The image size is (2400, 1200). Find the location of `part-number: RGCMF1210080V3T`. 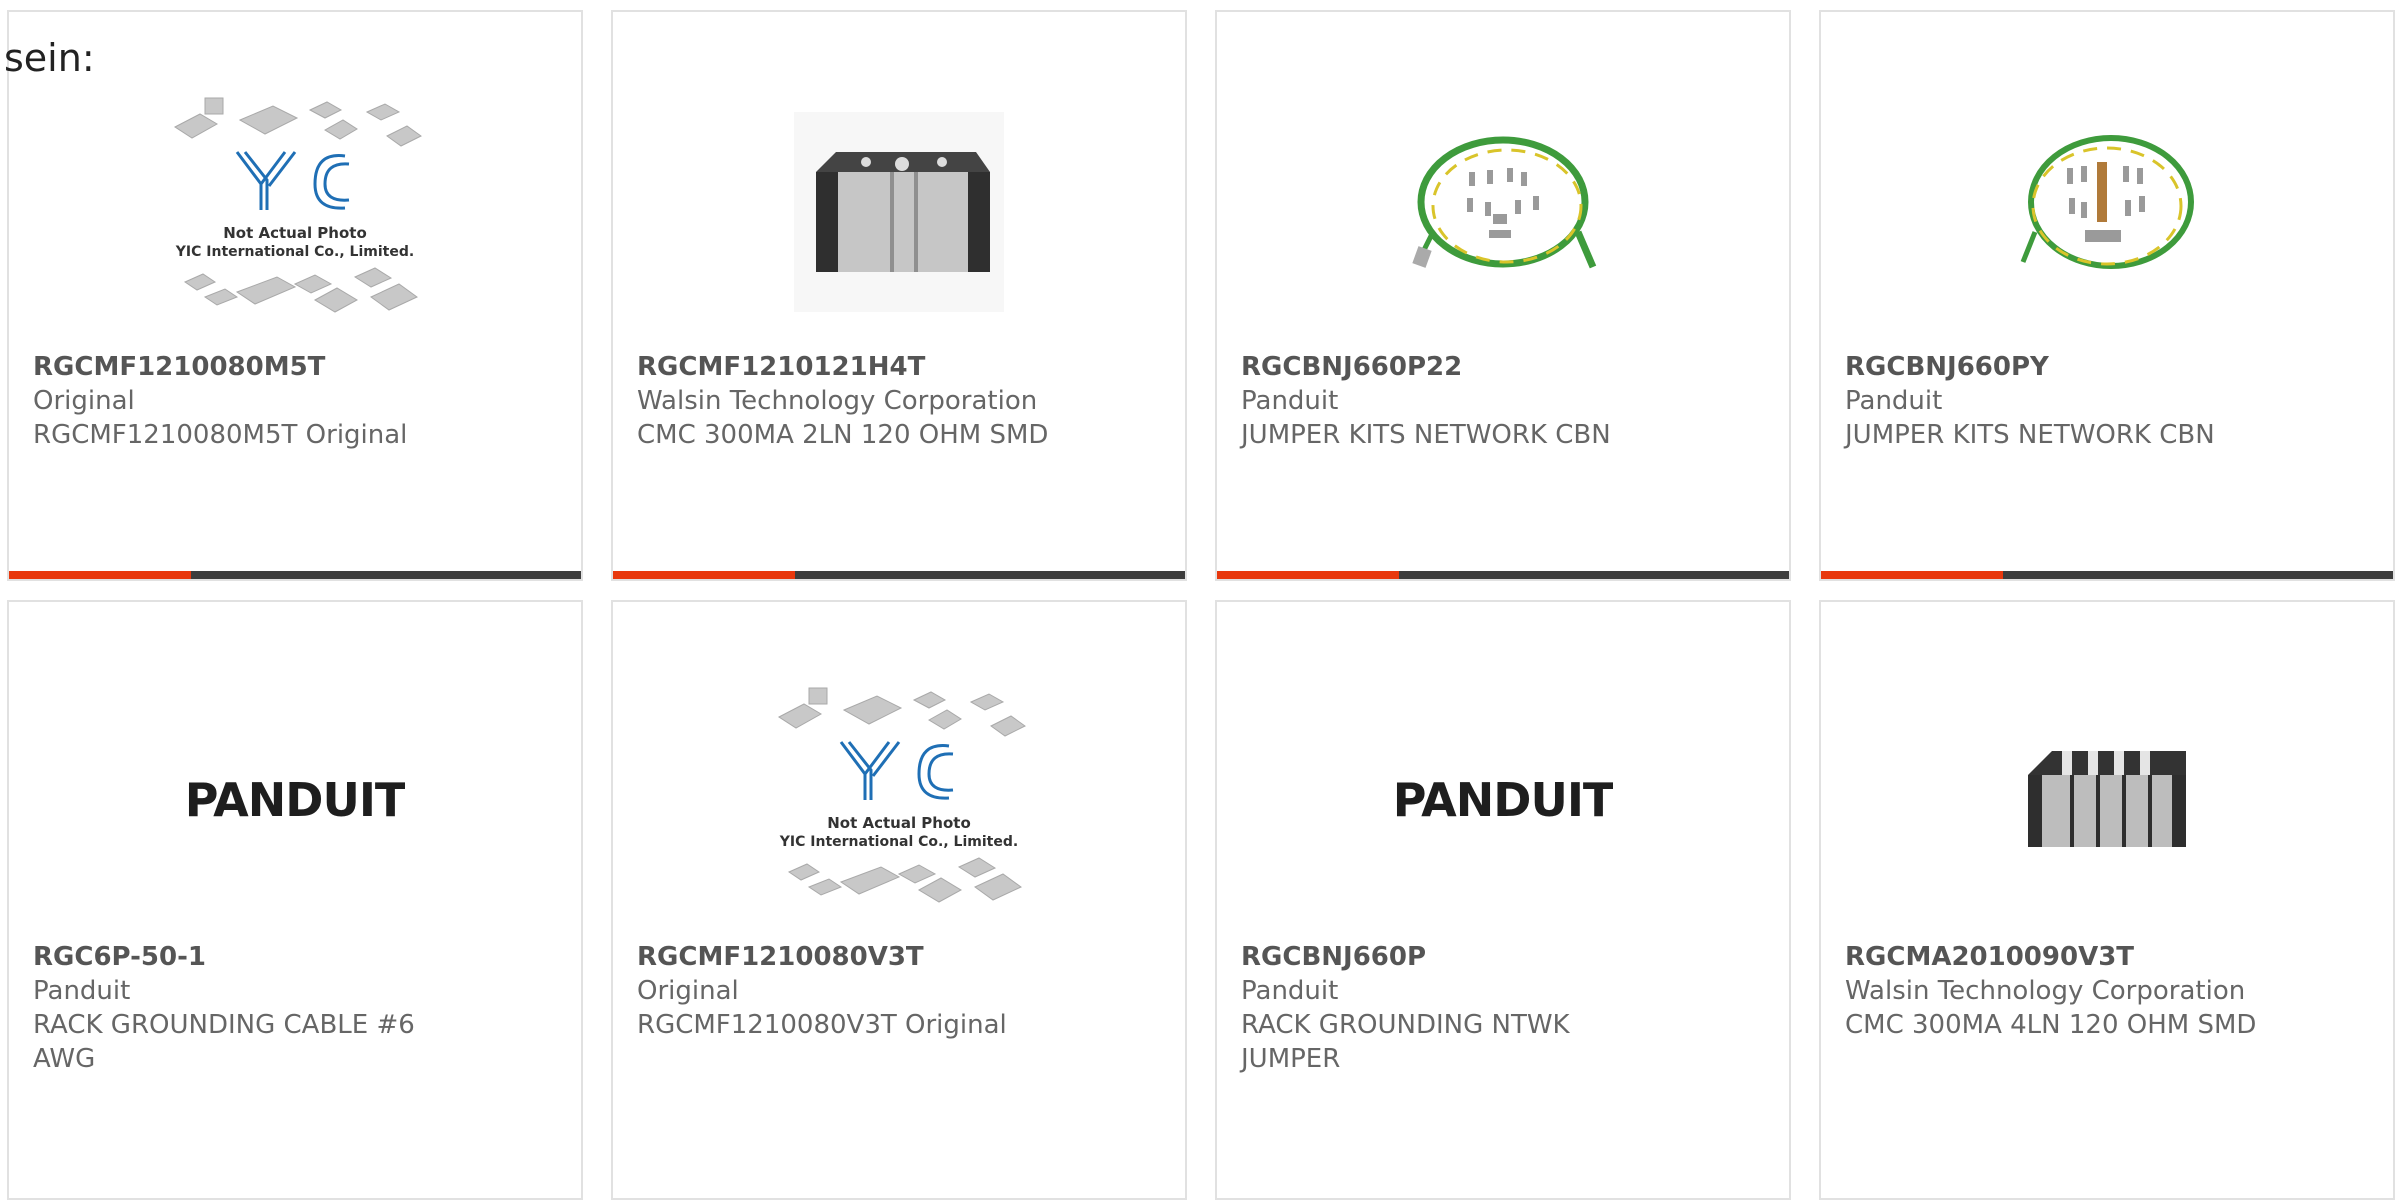

part-number: RGCMF1210080V3T is located at coordinates (899, 957).